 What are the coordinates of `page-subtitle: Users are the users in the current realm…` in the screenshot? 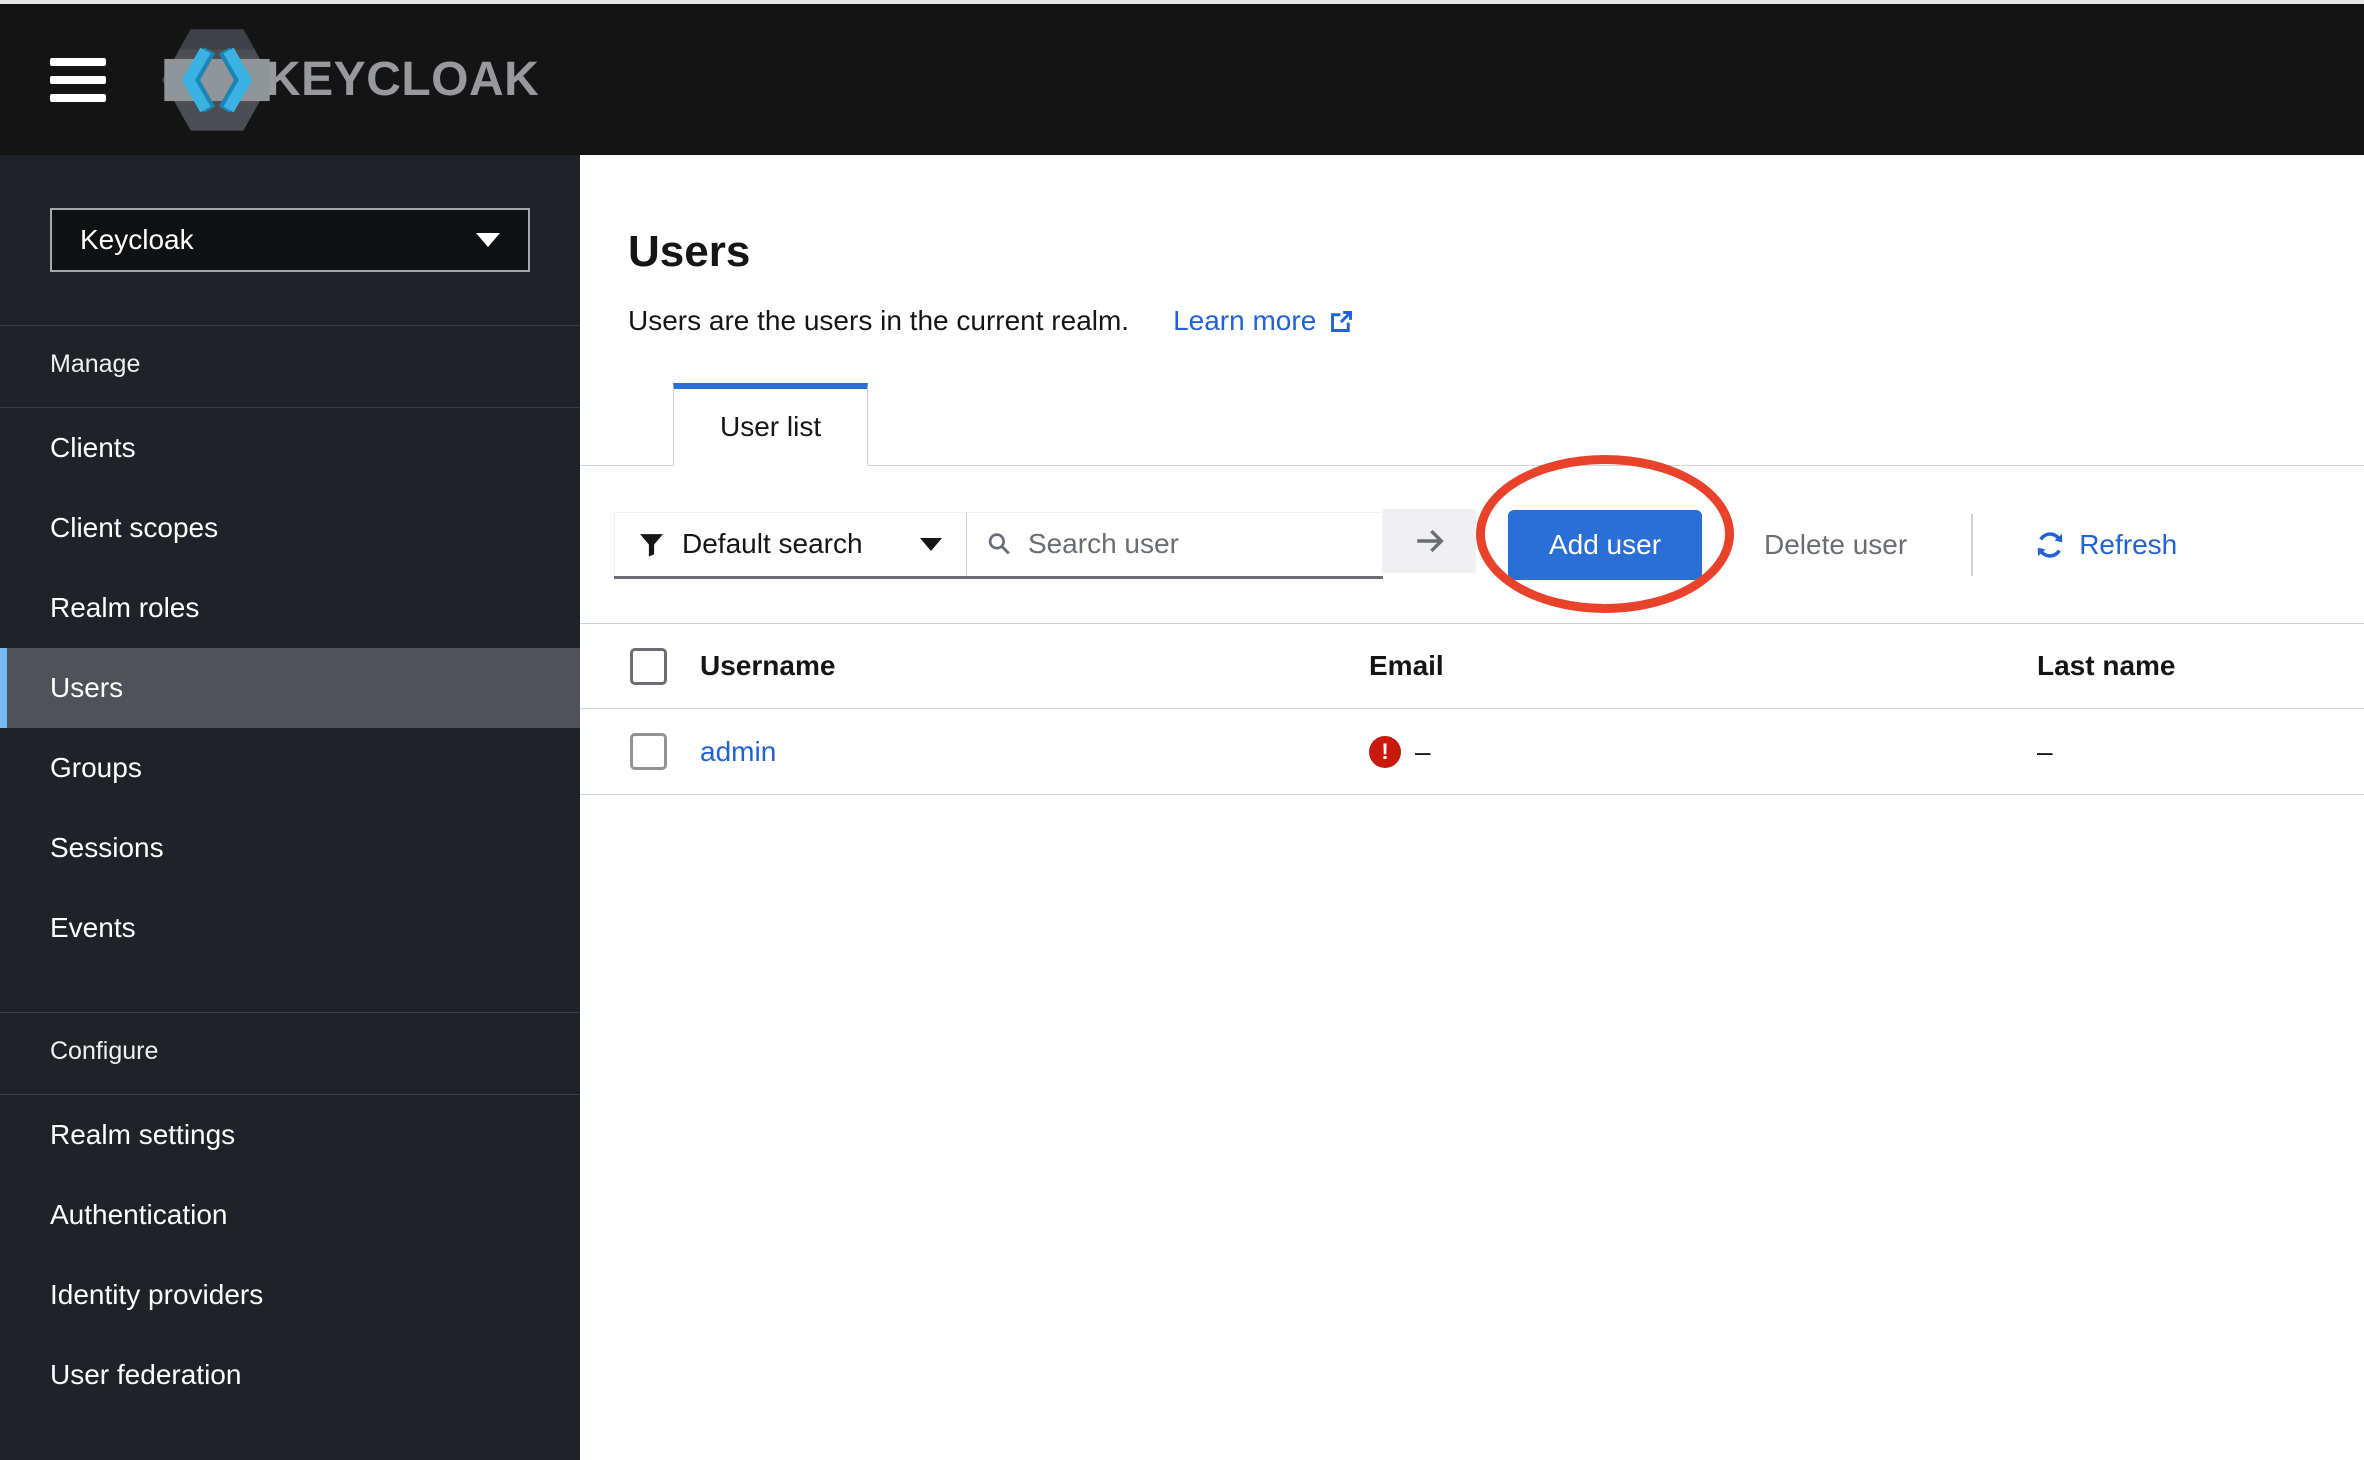 It's located at (879, 320).